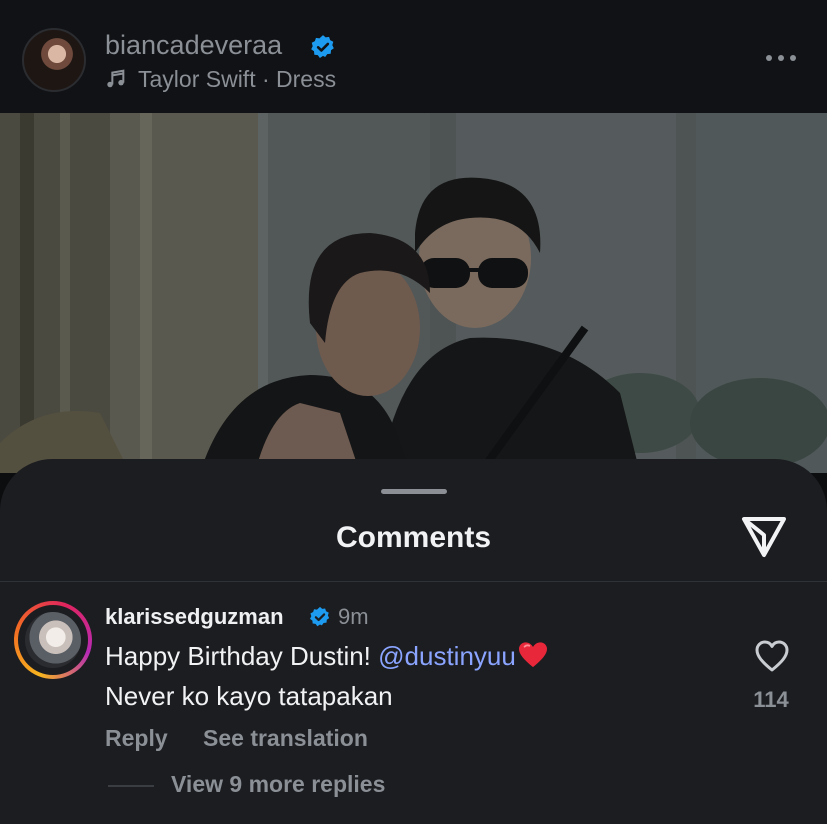  Describe the element at coordinates (131, 786) in the screenshot. I see `replies-divider` at that location.